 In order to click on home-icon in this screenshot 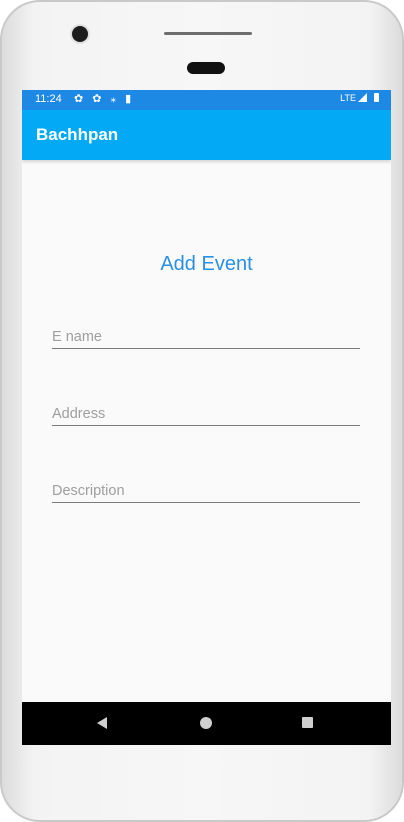, I will do `click(206, 723)`.